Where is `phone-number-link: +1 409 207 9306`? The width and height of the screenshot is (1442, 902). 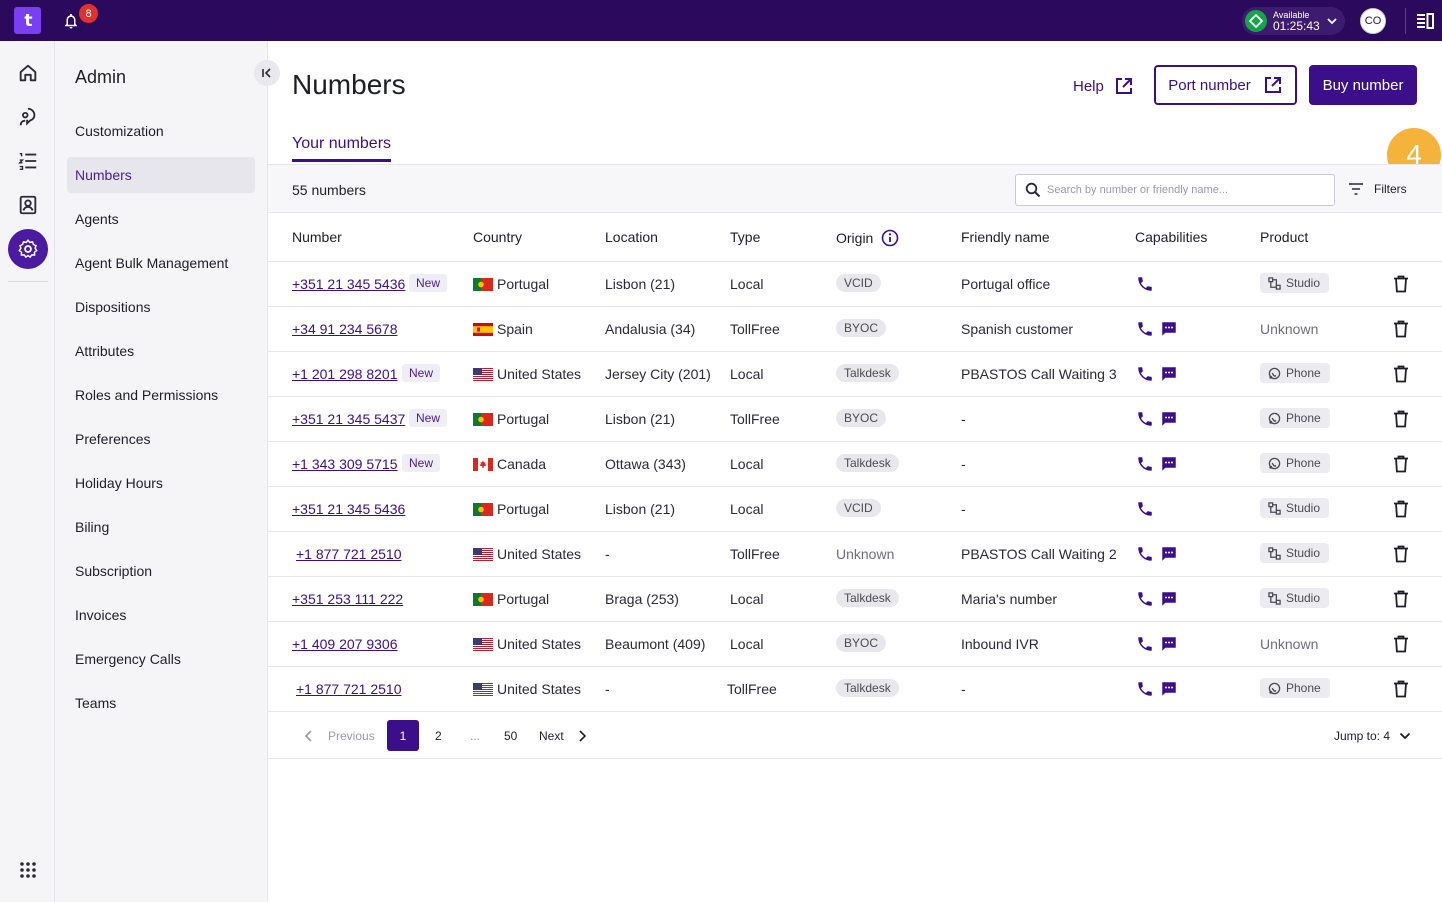
phone-number-link: +1 409 207 9306 is located at coordinates (345, 644).